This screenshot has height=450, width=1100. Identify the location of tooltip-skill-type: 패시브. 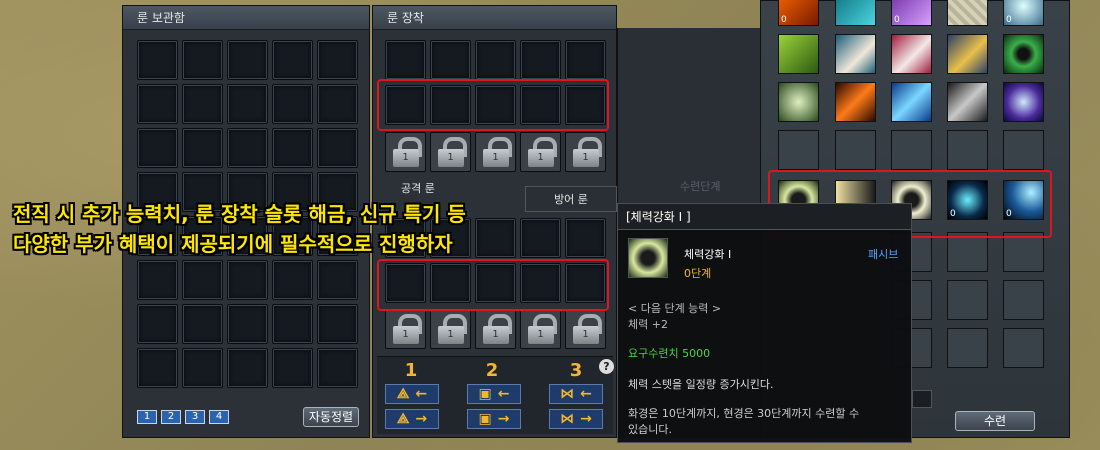
(883, 254).